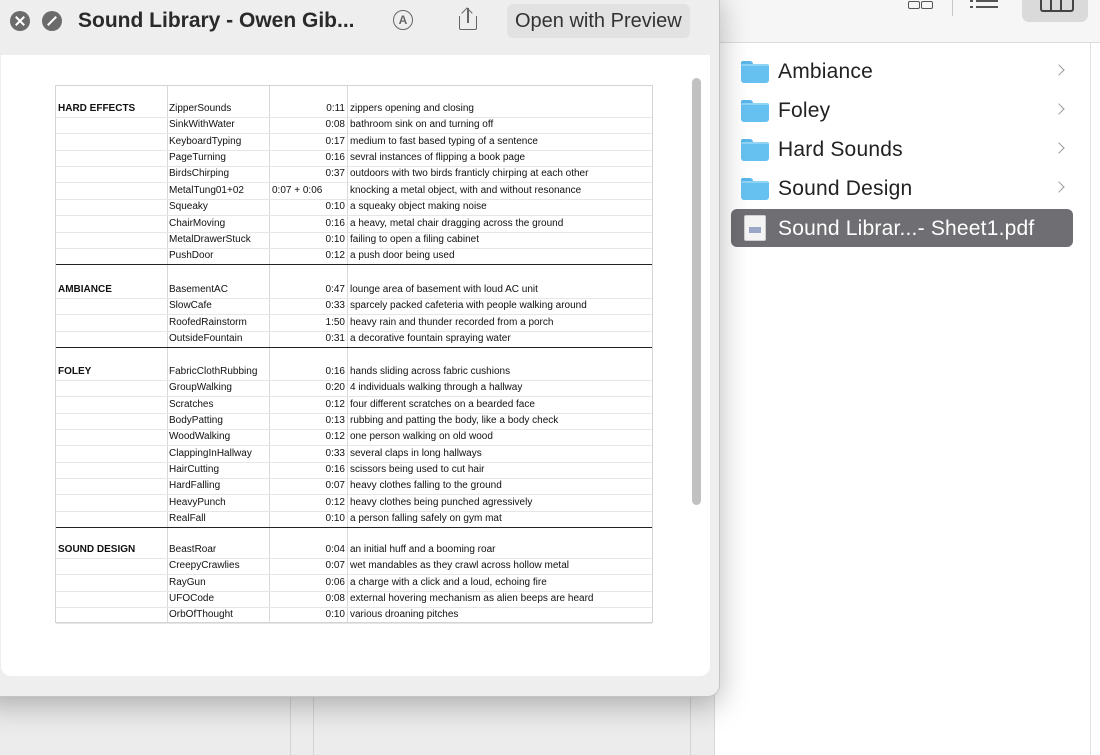 The height and width of the screenshot is (755, 1100). Describe the element at coordinates (335, 387) in the screenshot. I see `duration-cell: 0:20` at that location.